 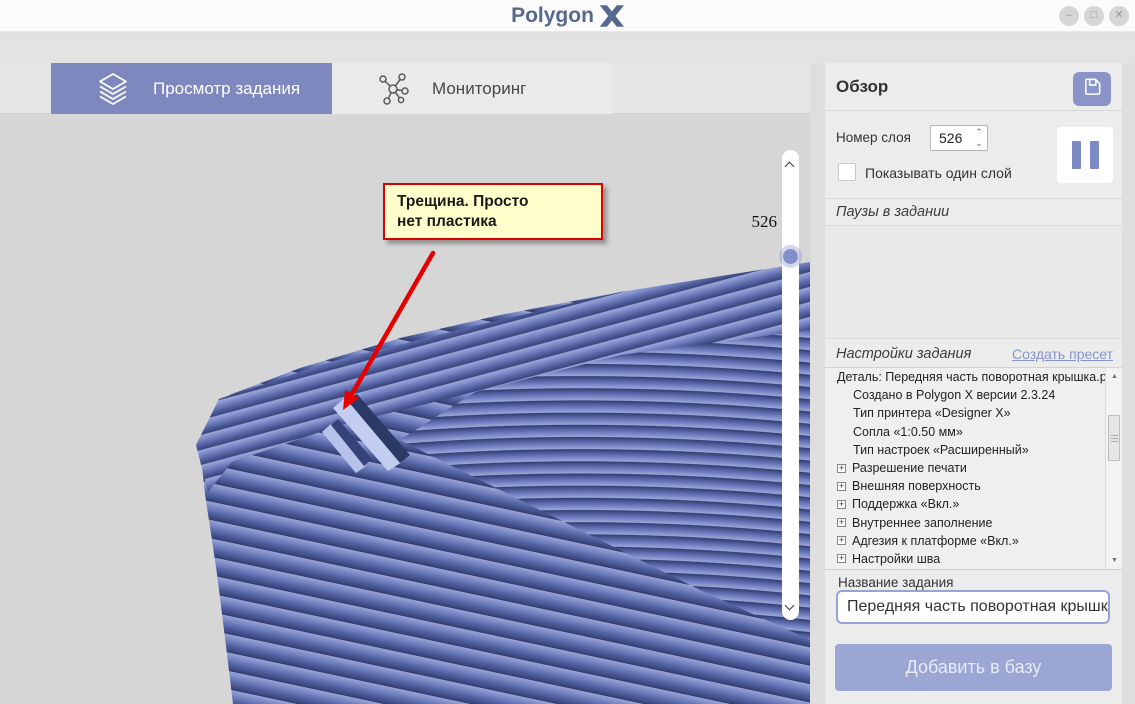 I want to click on annotation-line: нет пластика, so click(x=447, y=221).